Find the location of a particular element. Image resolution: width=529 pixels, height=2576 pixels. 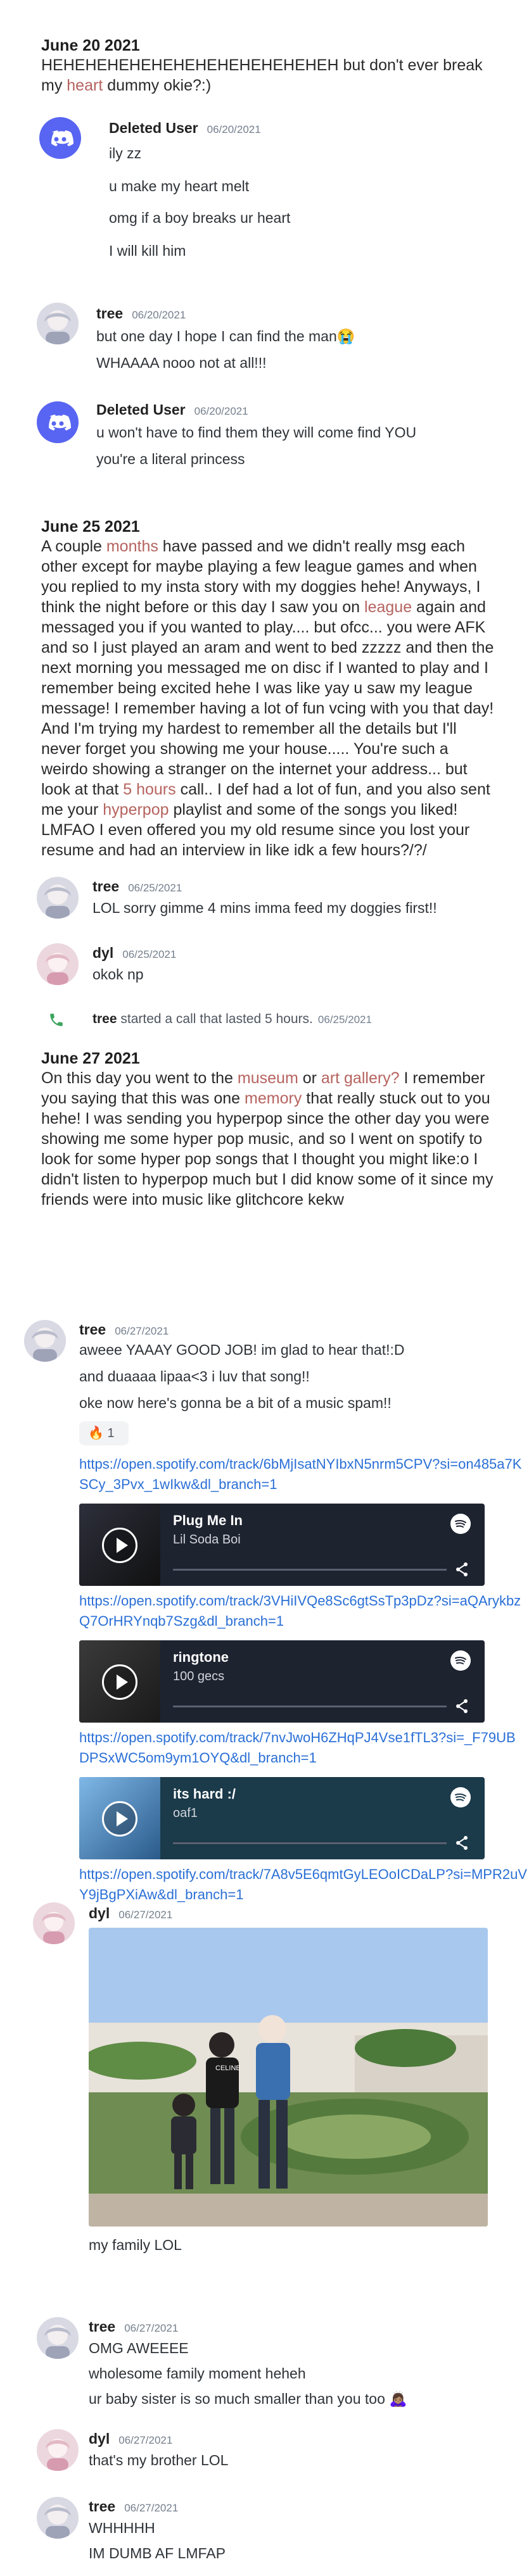

track-title: its hard :/ is located at coordinates (204, 1794).